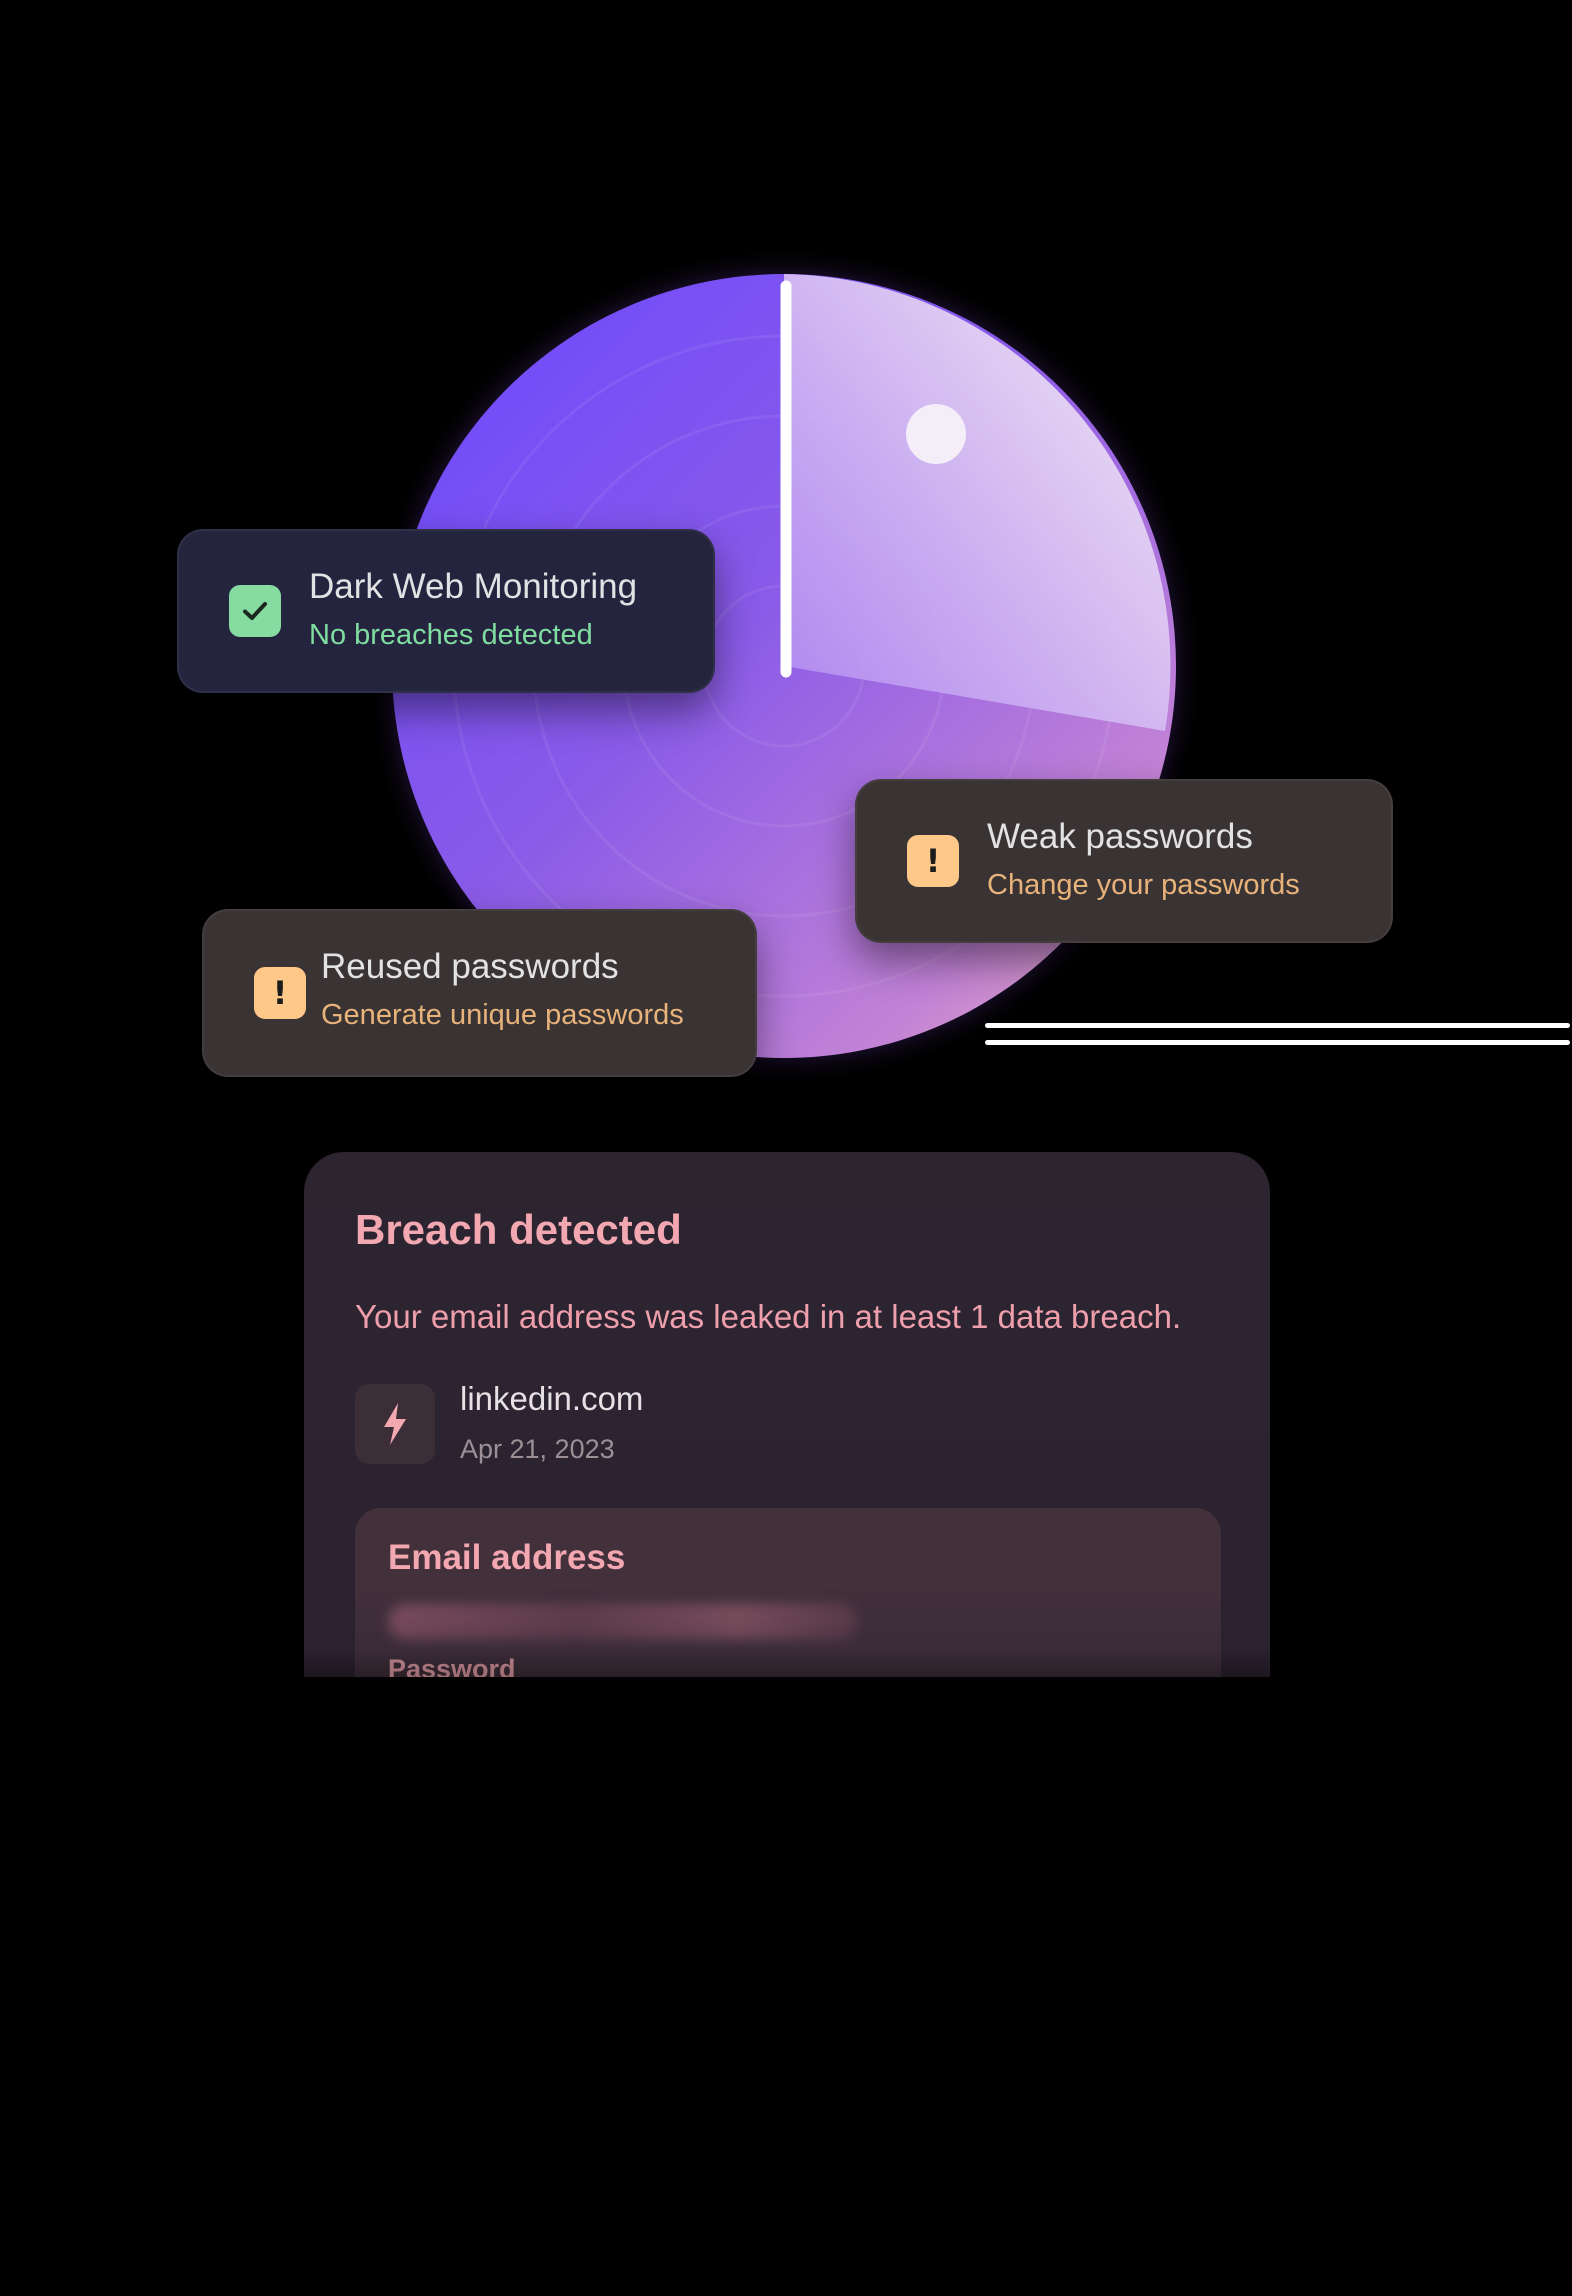 The width and height of the screenshot is (1572, 2296). I want to click on card-title: Dark Web Monitoring, so click(473, 586).